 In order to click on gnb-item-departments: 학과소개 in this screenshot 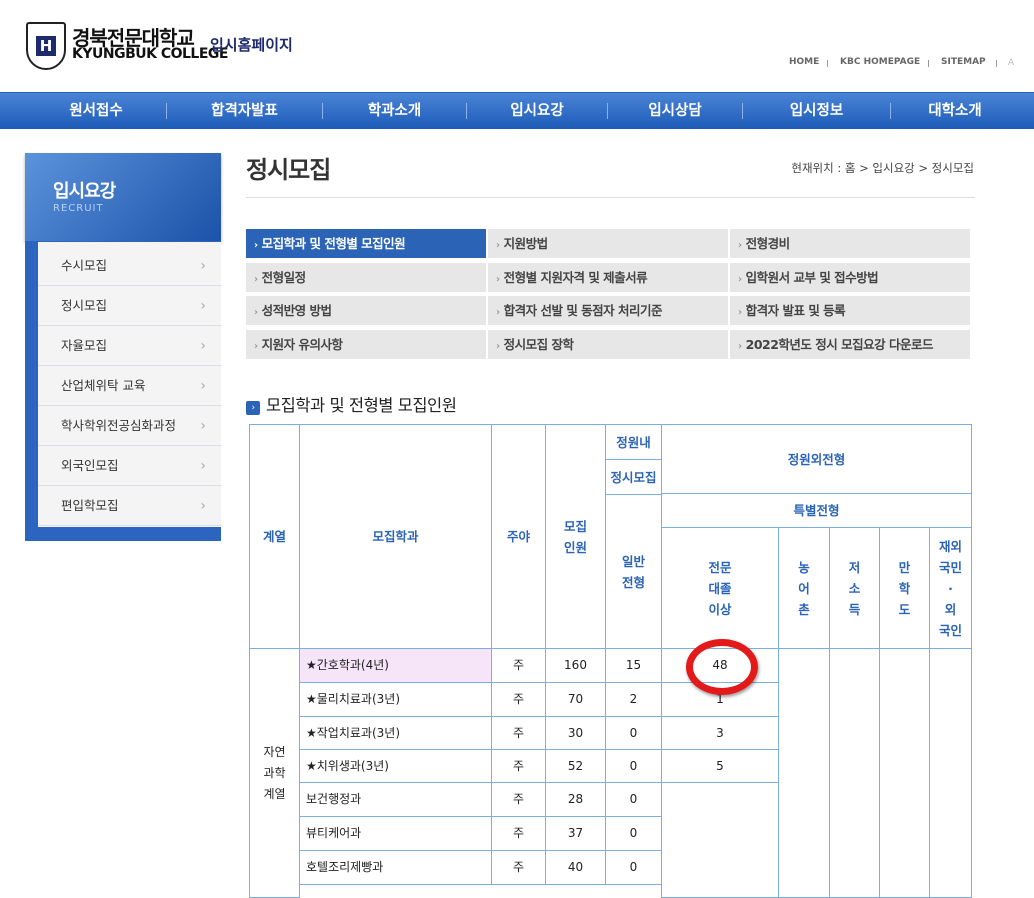, I will do `click(394, 111)`.